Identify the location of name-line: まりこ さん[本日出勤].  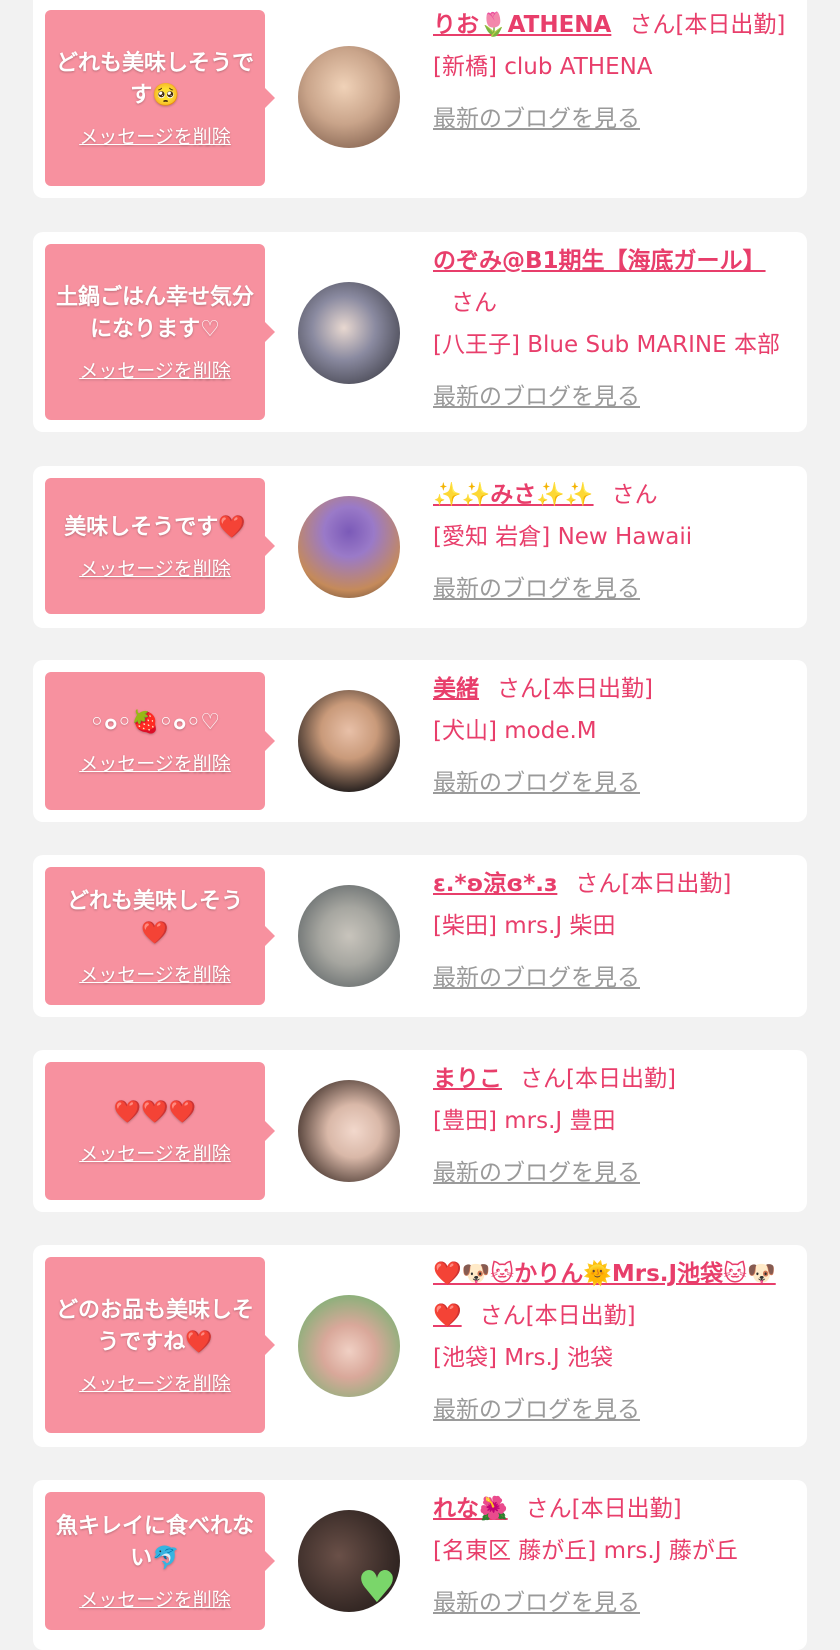
(615, 1079).